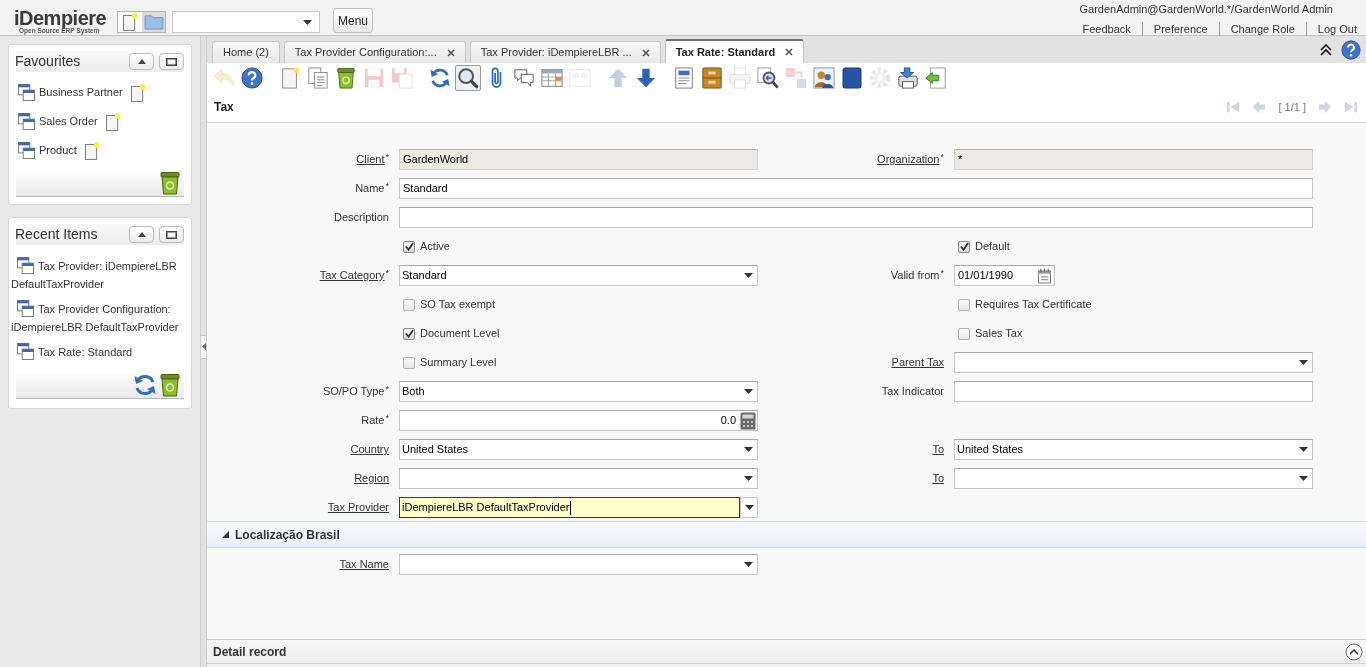  What do you see at coordinates (740, 77) in the screenshot?
I see `printer-icon` at bounding box center [740, 77].